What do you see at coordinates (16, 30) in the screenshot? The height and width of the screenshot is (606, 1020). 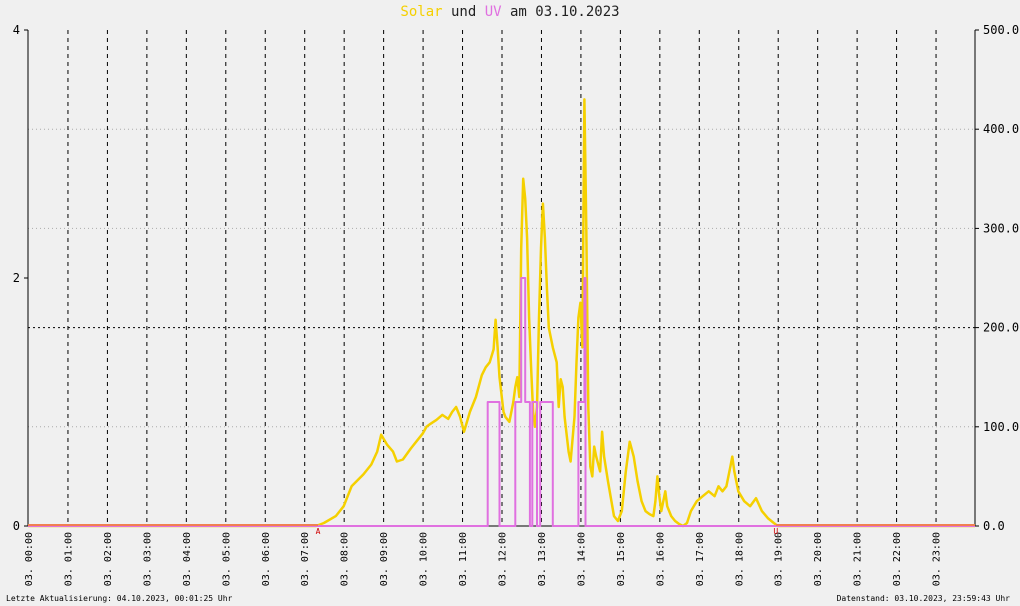 I see `left-tick-label: 4` at bounding box center [16, 30].